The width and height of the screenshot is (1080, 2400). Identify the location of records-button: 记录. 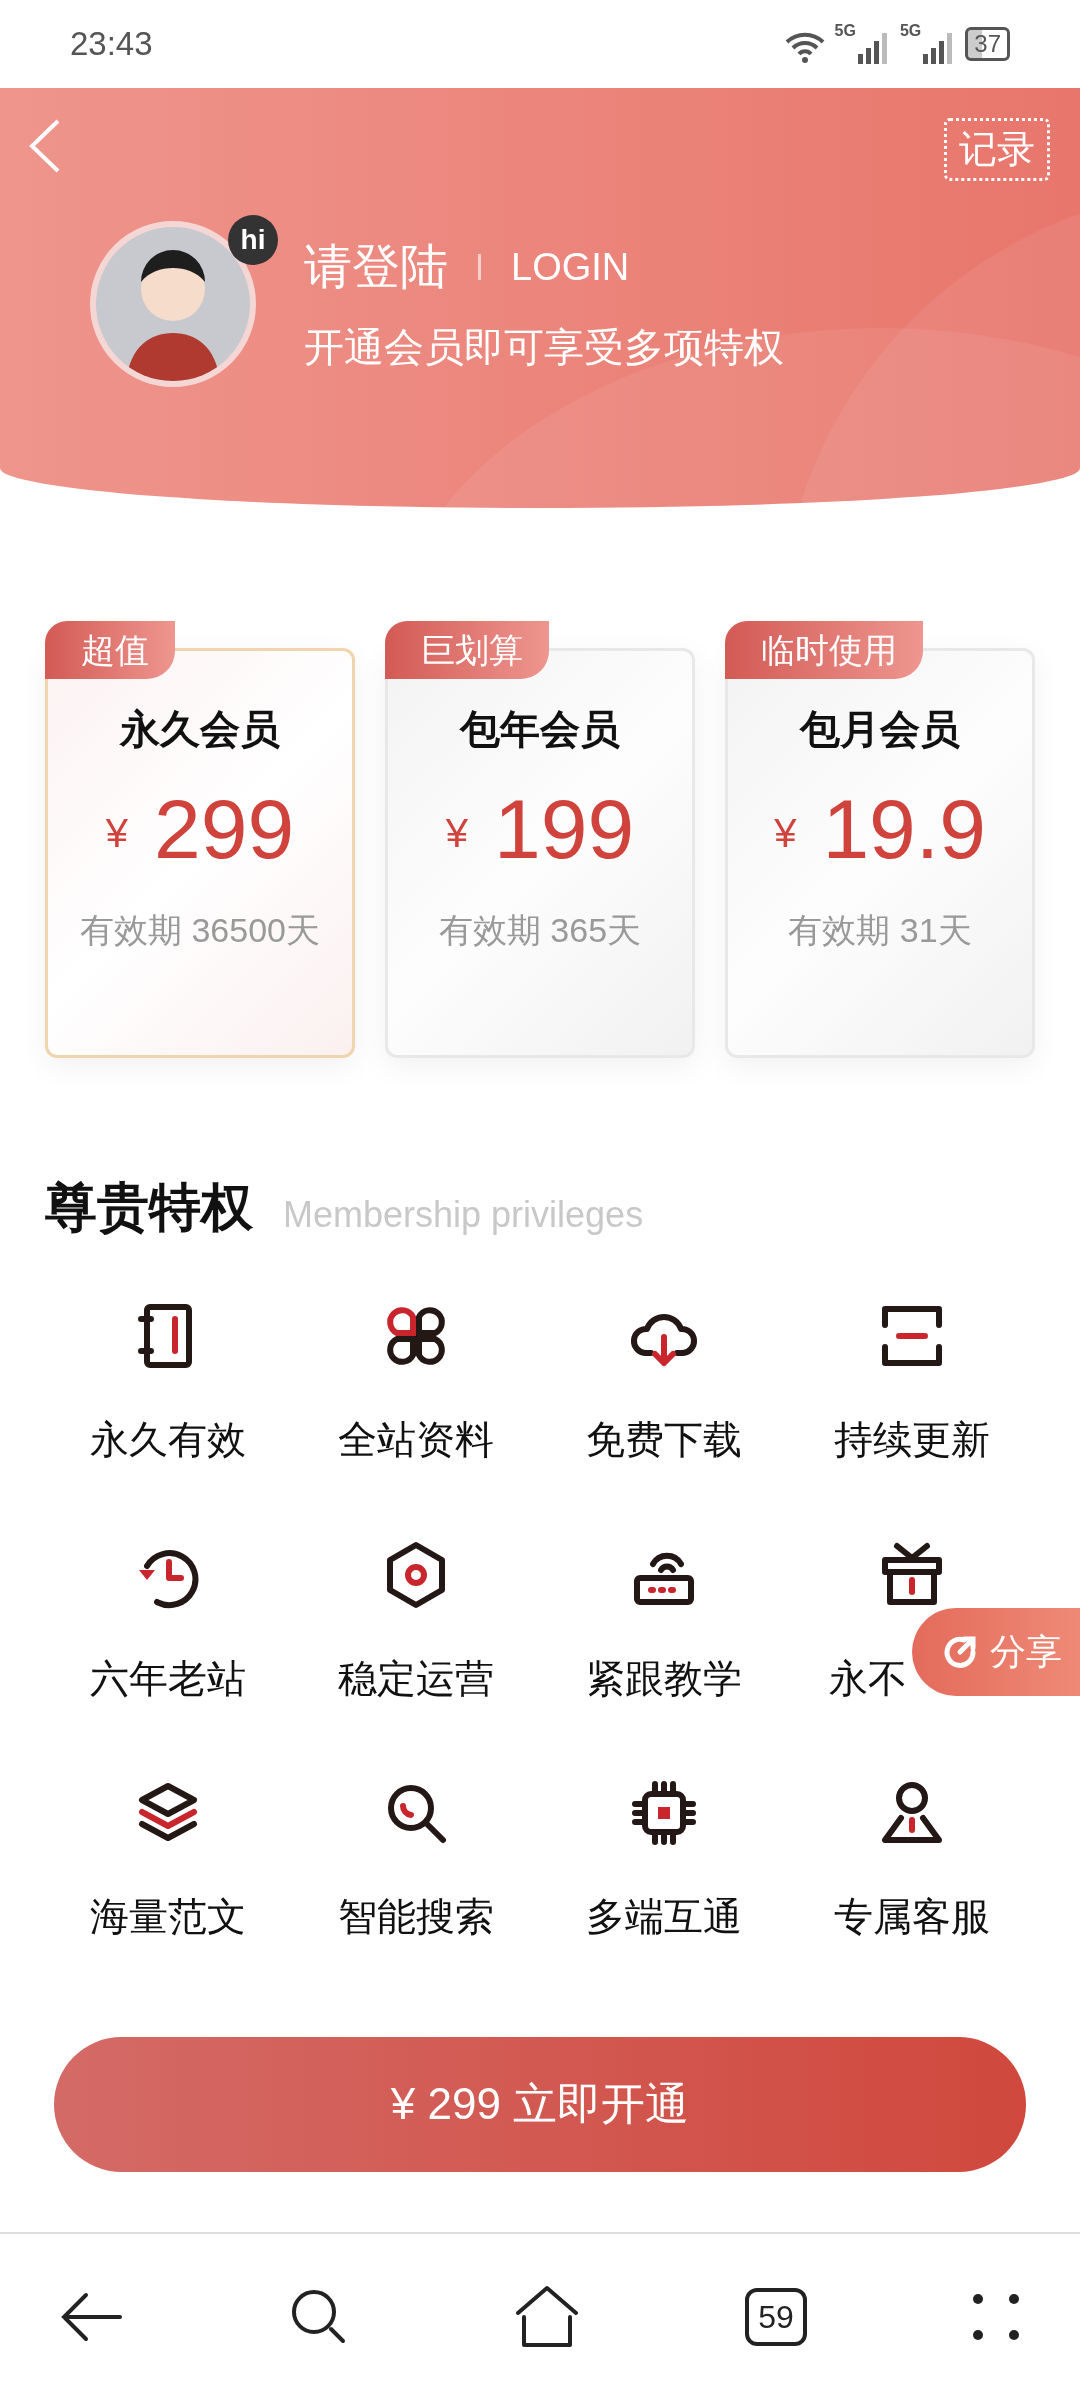
(997, 150).